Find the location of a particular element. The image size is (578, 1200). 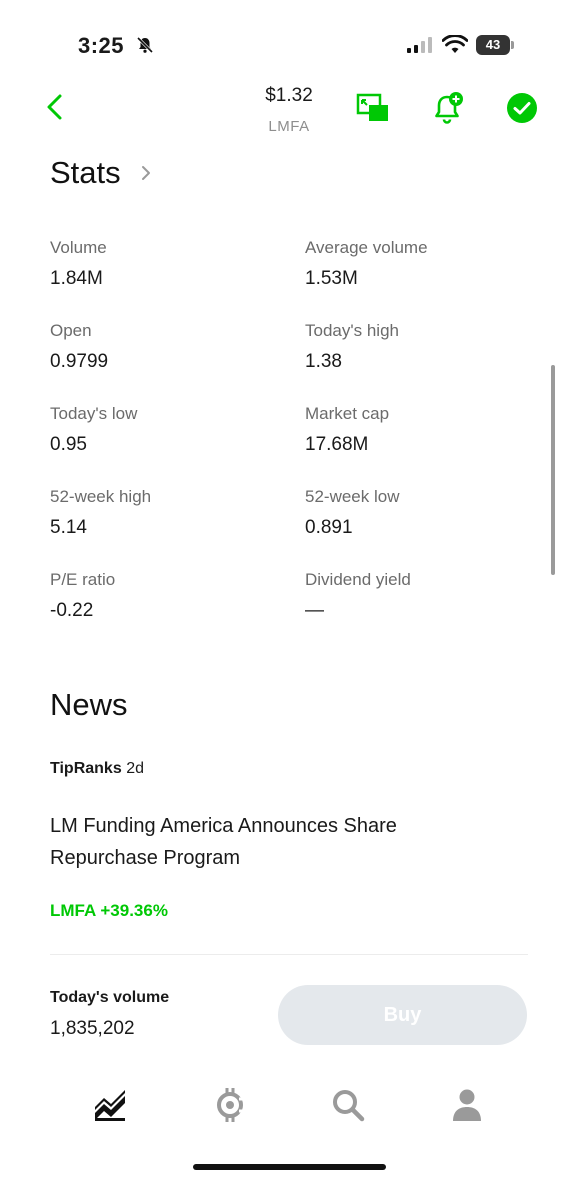

stat-label-todays-high: Today's high is located at coordinates (352, 330).